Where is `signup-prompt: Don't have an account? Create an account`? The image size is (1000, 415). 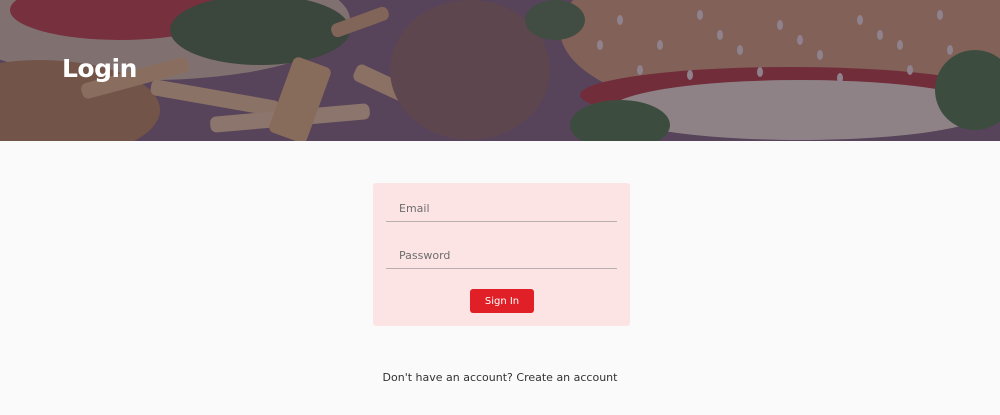 signup-prompt: Don't have an account? Create an account is located at coordinates (500, 378).